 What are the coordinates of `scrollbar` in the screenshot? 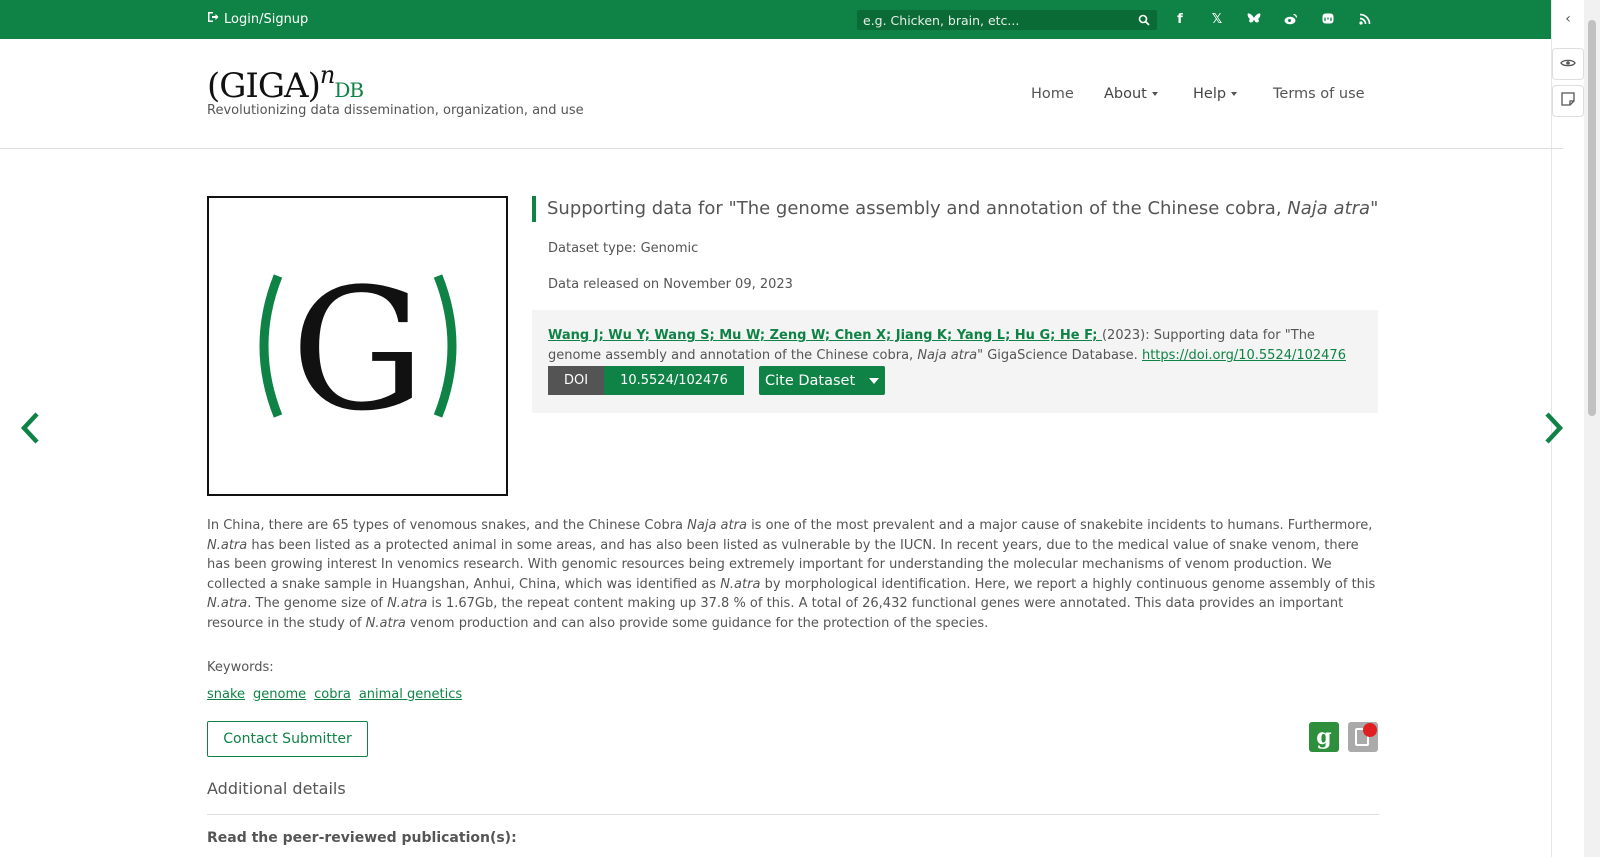 It's located at (1592, 428).